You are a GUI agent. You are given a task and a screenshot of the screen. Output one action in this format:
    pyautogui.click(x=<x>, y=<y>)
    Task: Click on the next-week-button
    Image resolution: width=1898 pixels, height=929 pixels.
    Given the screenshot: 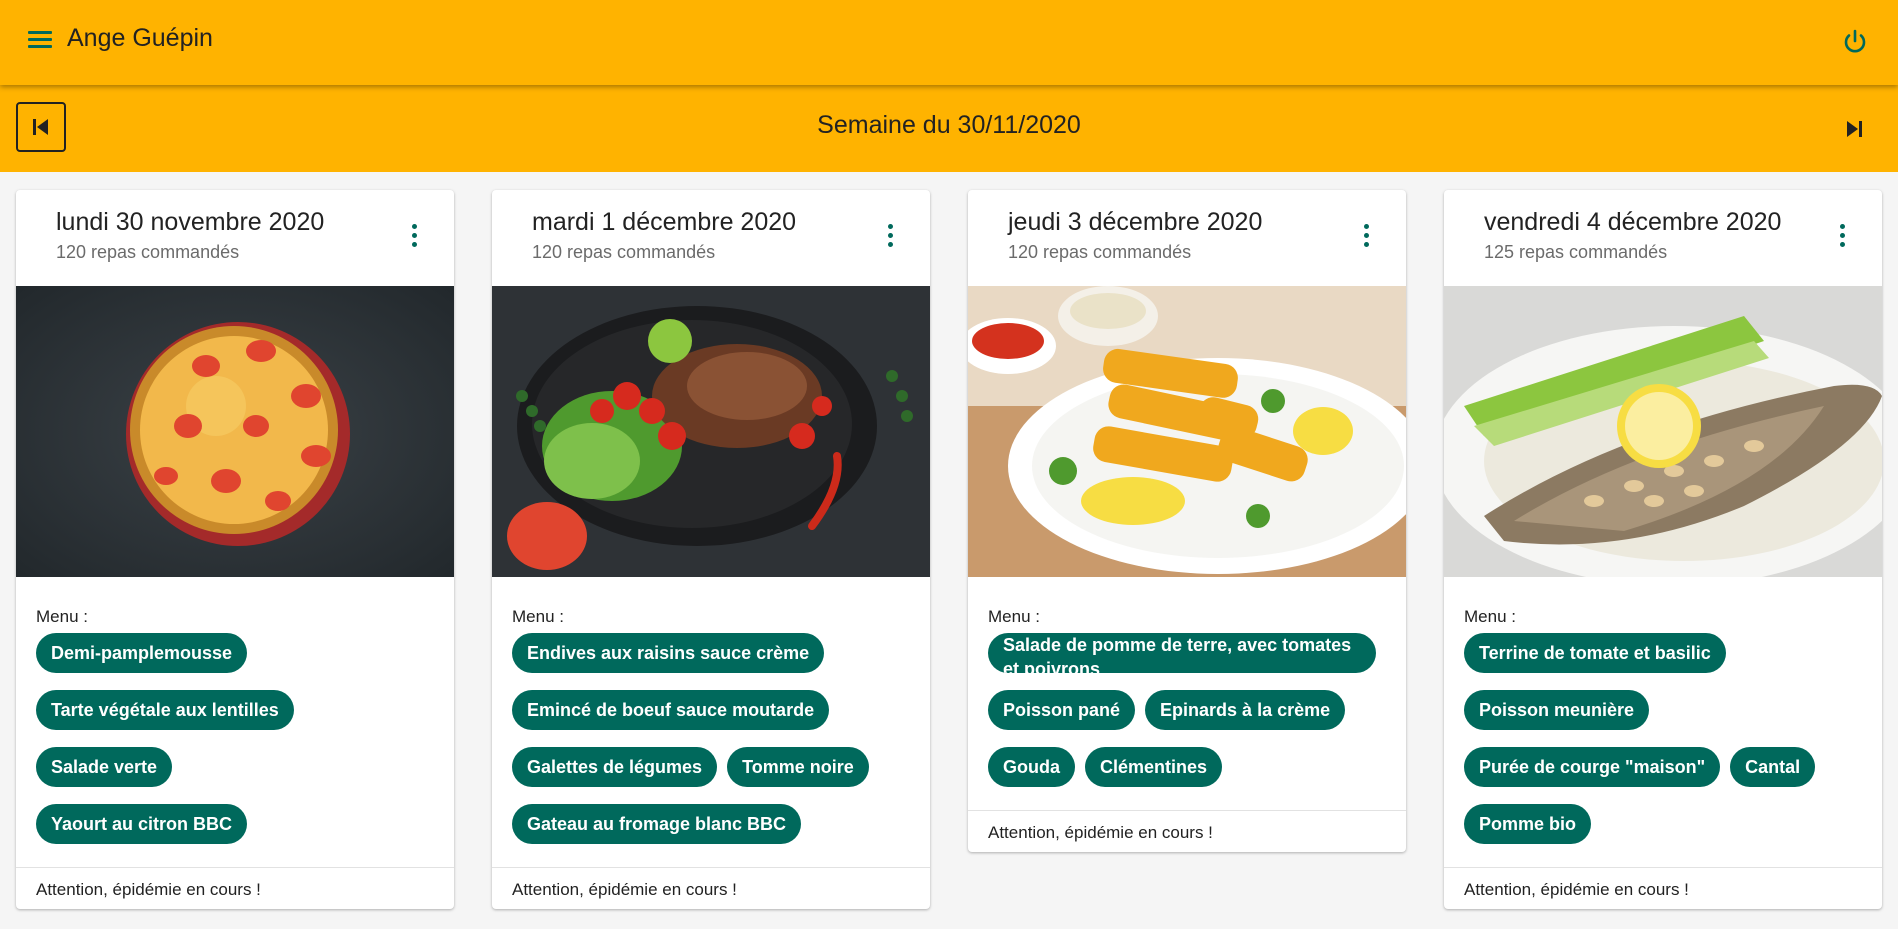 What is the action you would take?
    pyautogui.click(x=1854, y=129)
    